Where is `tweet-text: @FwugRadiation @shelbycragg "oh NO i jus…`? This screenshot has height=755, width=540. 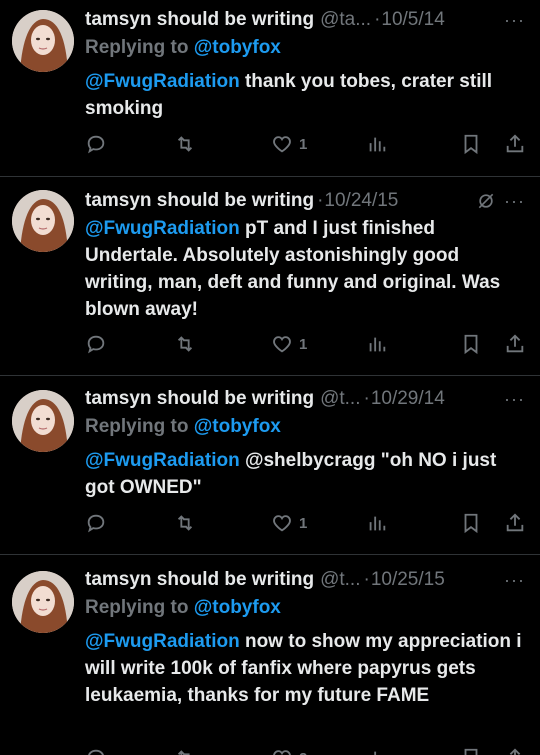 tweet-text: @FwugRadiation @shelbycragg "oh NO i jus… is located at coordinates (307, 474).